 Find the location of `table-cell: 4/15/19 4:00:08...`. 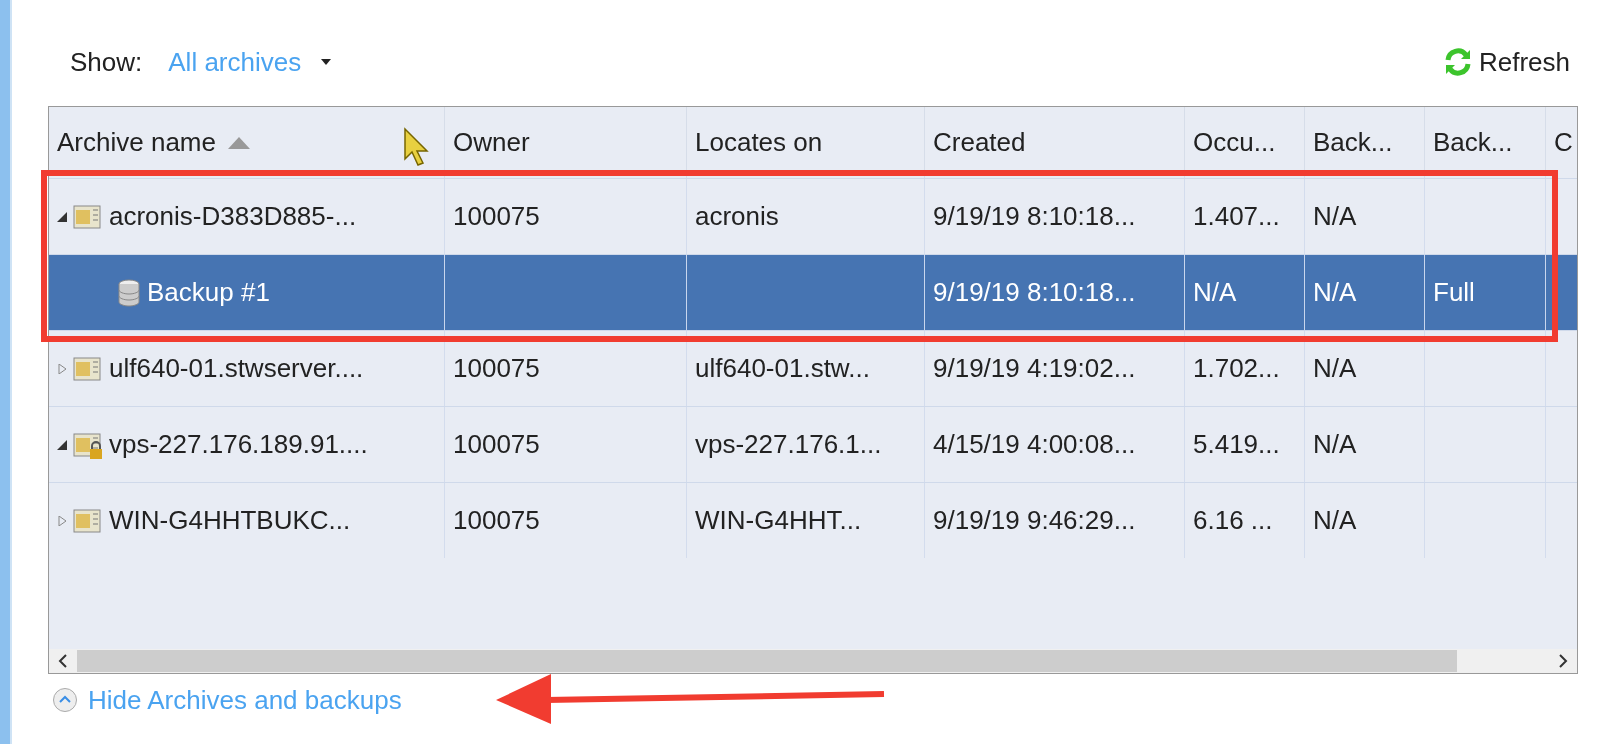

table-cell: 4/15/19 4:00:08... is located at coordinates (1034, 444).